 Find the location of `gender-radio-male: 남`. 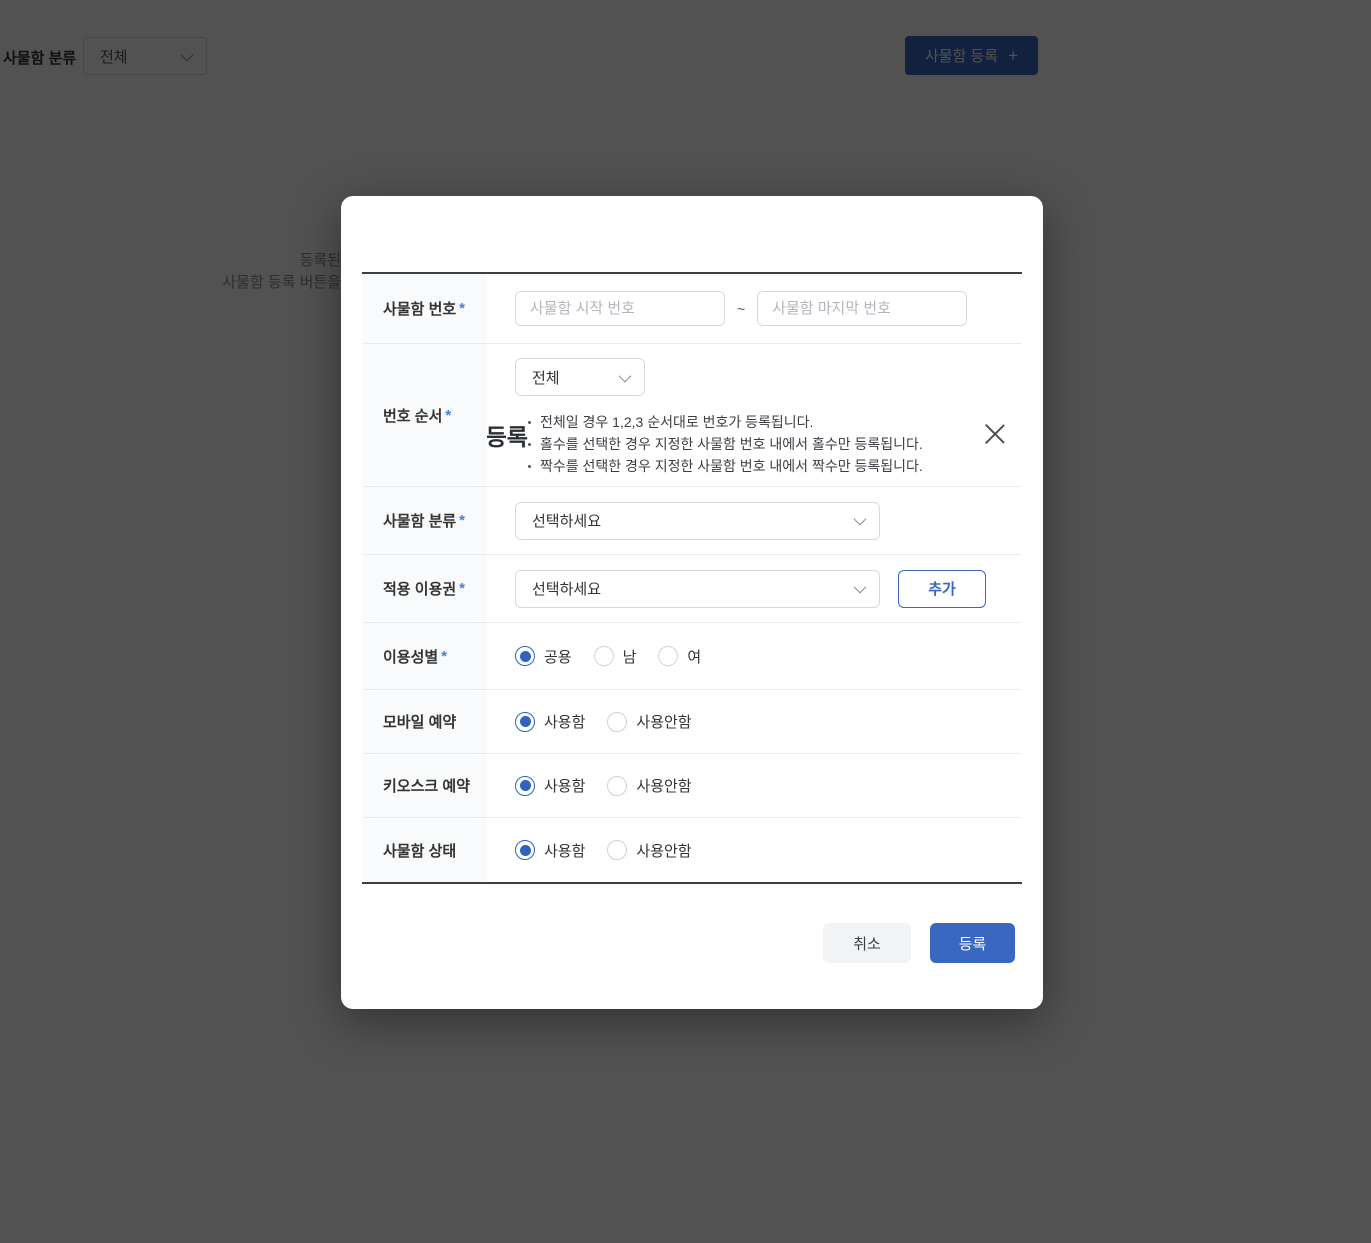

gender-radio-male: 남 is located at coordinates (614, 656).